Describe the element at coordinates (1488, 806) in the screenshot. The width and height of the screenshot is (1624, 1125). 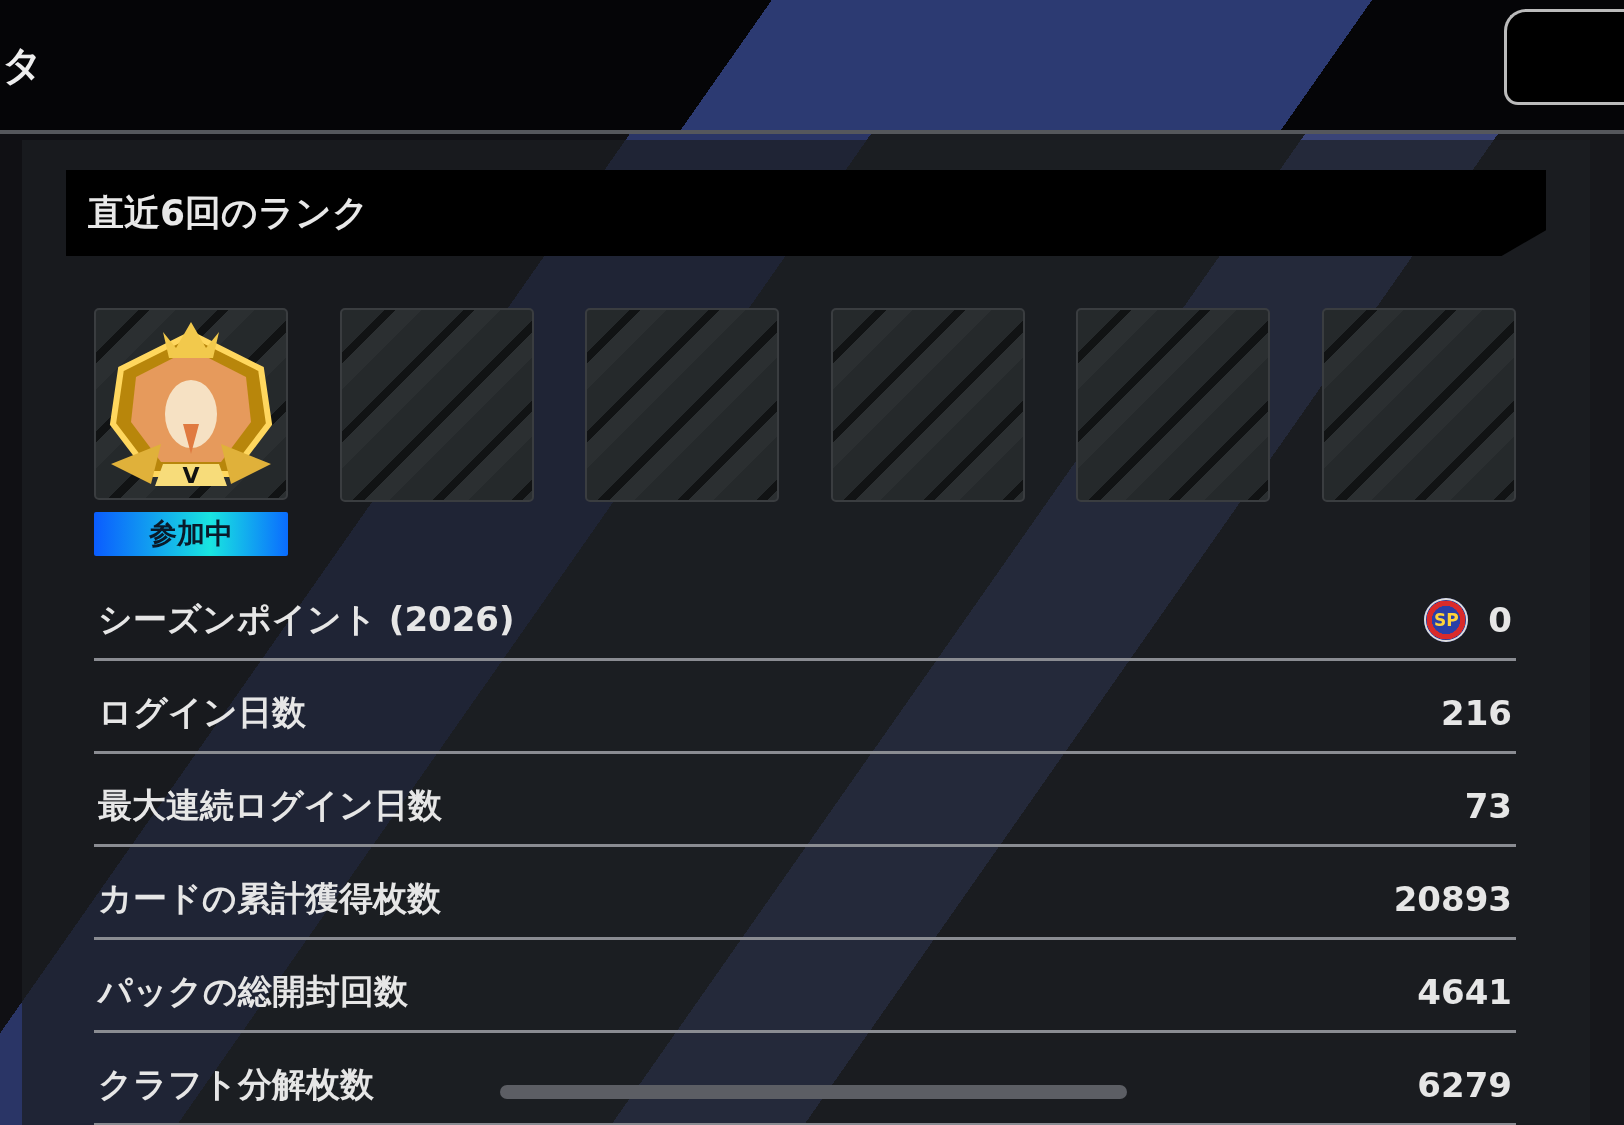
I see `stat-value: 73` at that location.